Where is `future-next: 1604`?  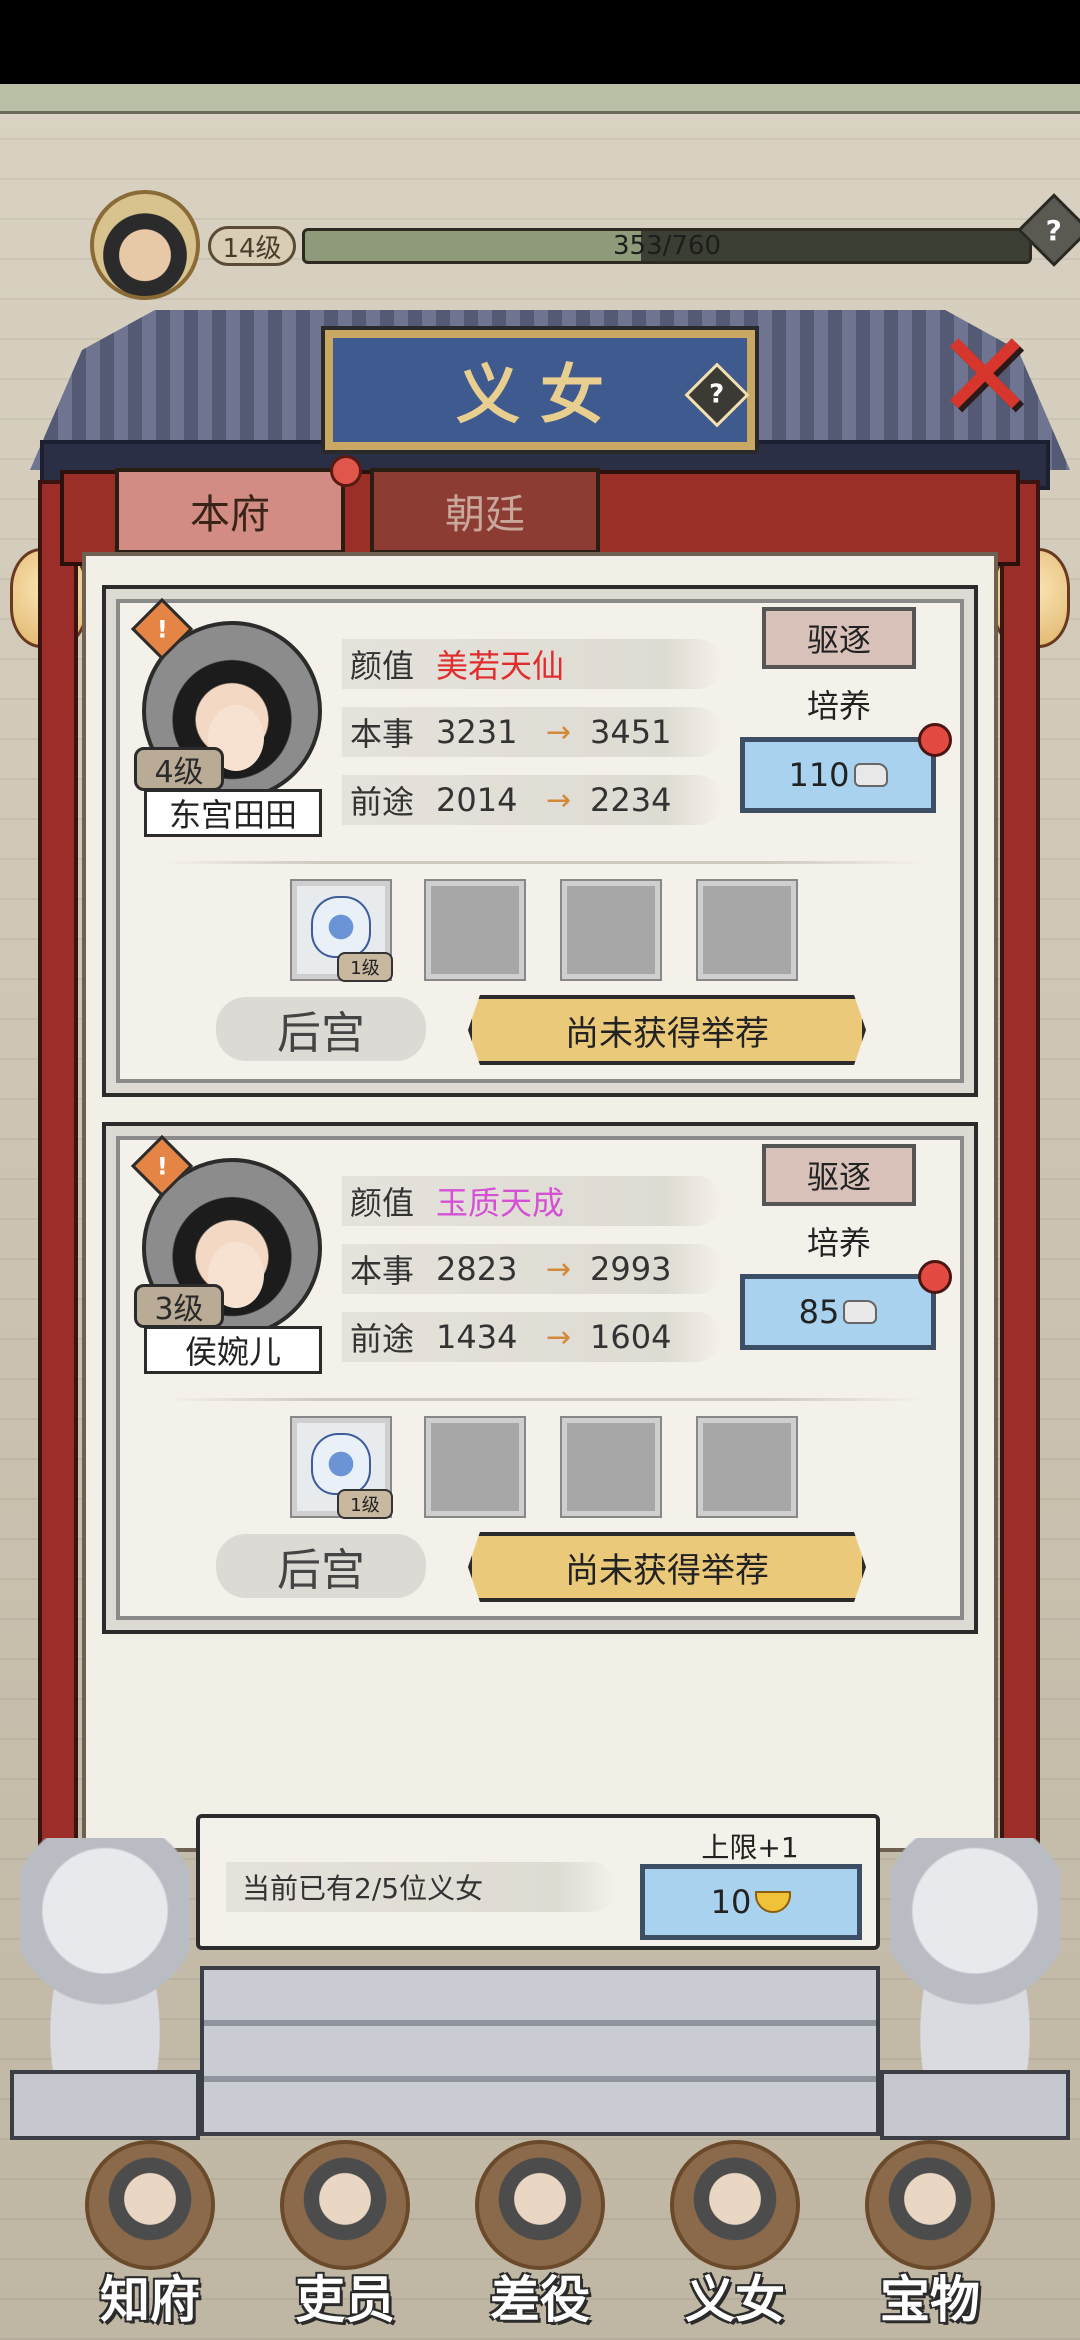
future-next: 1604 is located at coordinates (631, 1337).